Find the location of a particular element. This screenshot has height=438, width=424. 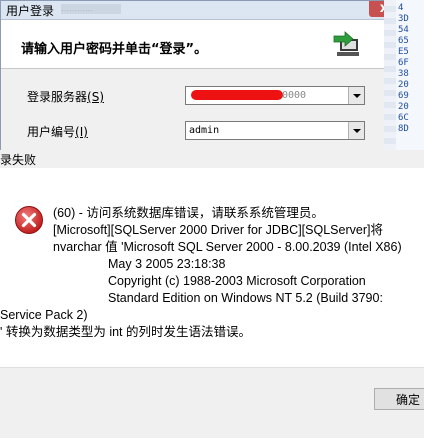

error-line: Service Pack 2) is located at coordinates (44, 315).